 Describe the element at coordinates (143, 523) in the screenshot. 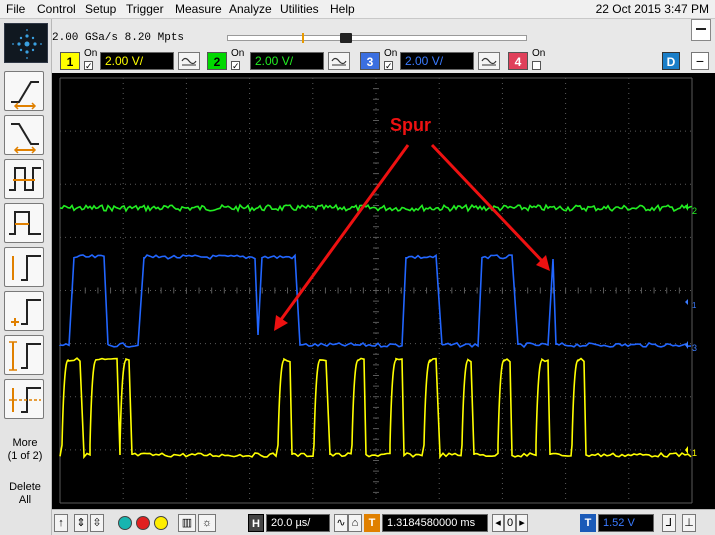

I see `red-circle-icon` at that location.